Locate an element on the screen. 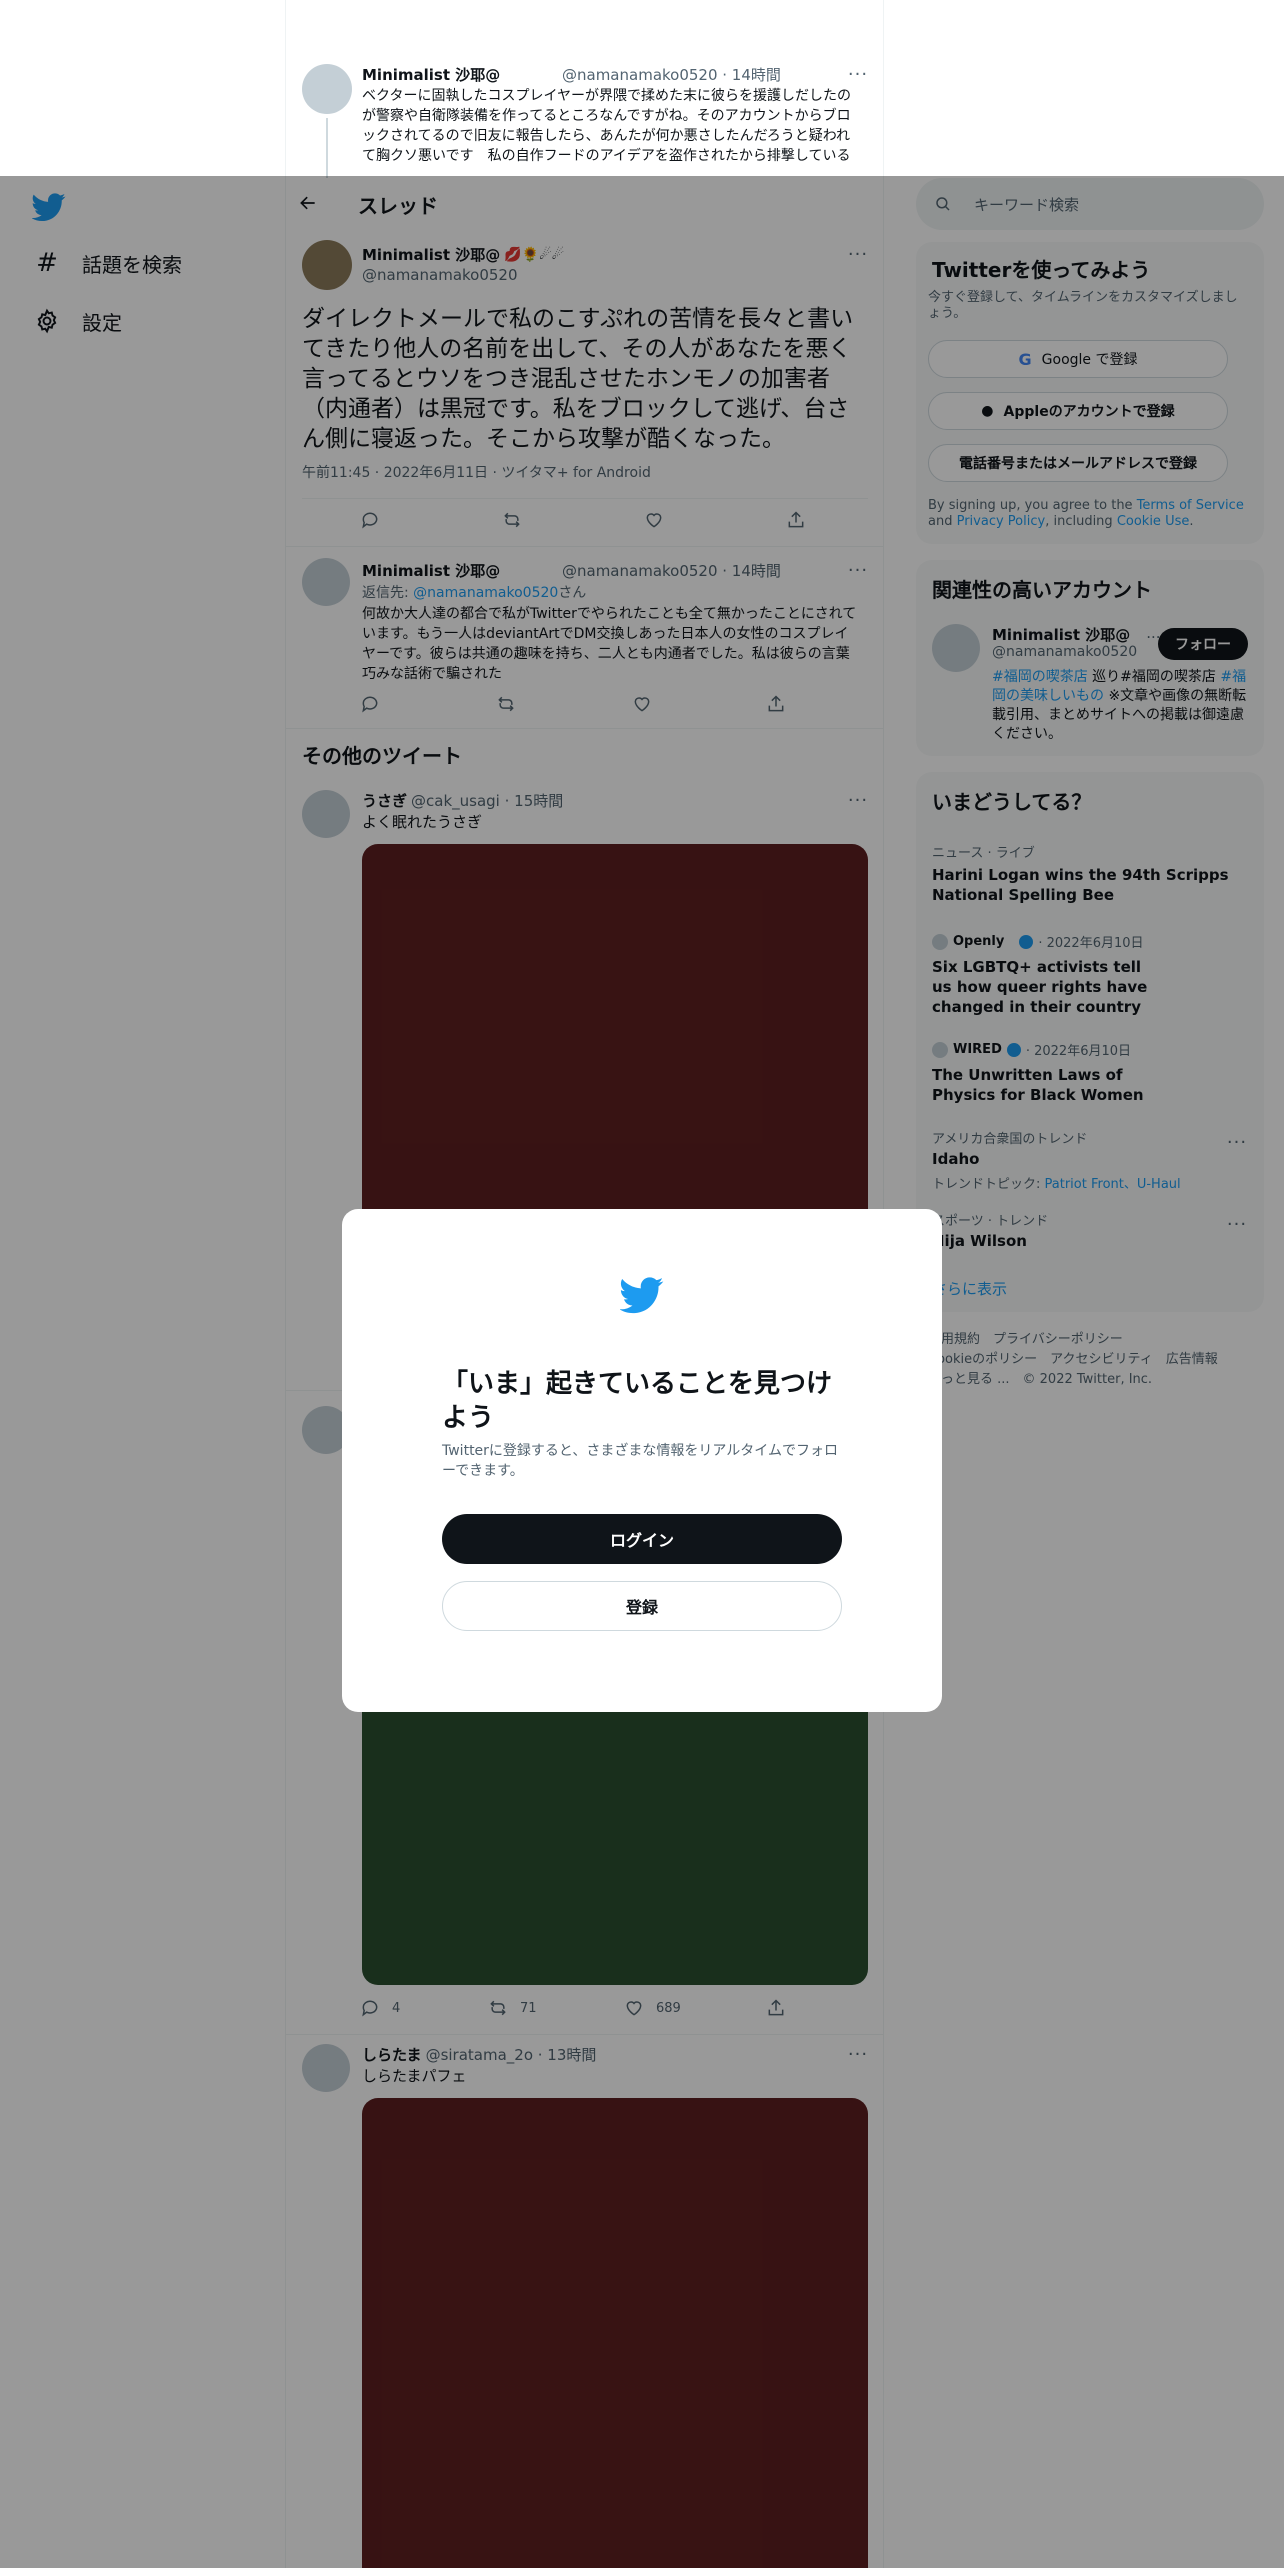 This screenshot has width=1284, height=2568. login-button: ログイン is located at coordinates (642, 1539).